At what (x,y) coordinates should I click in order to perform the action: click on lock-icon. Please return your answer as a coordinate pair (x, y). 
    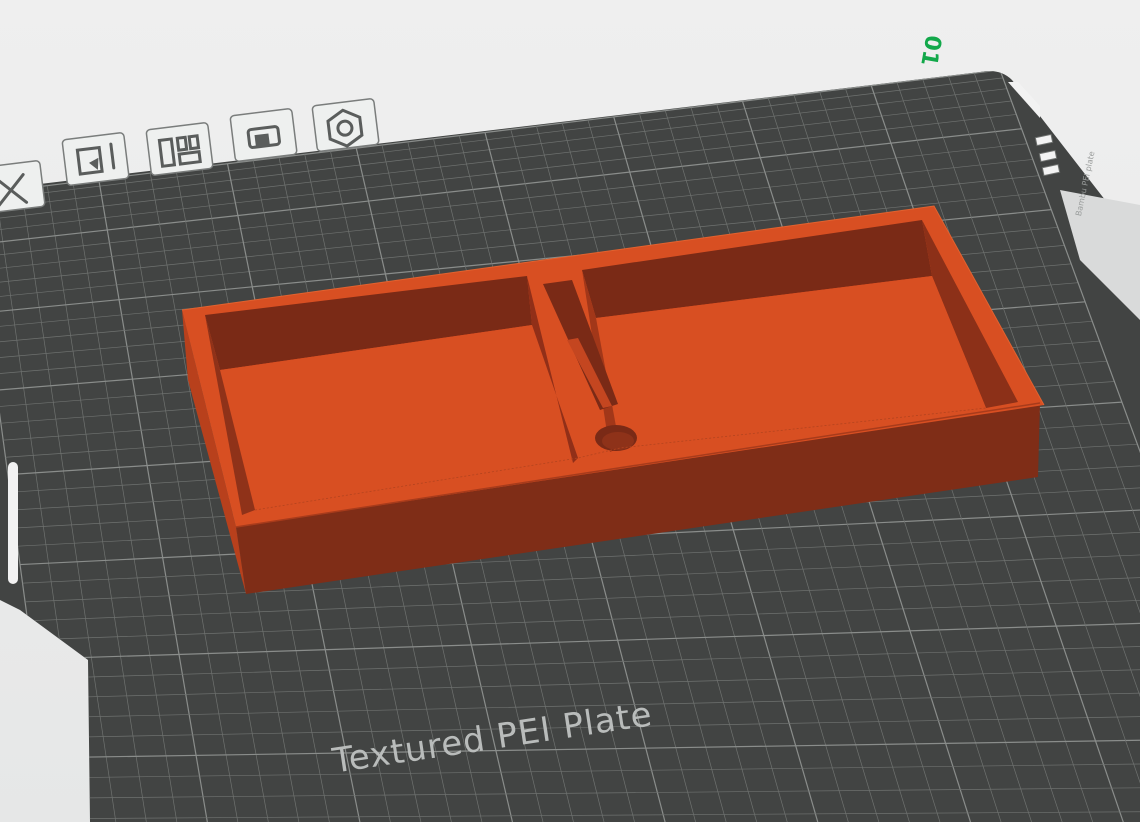
    Looking at the image, I should click on (263, 137).